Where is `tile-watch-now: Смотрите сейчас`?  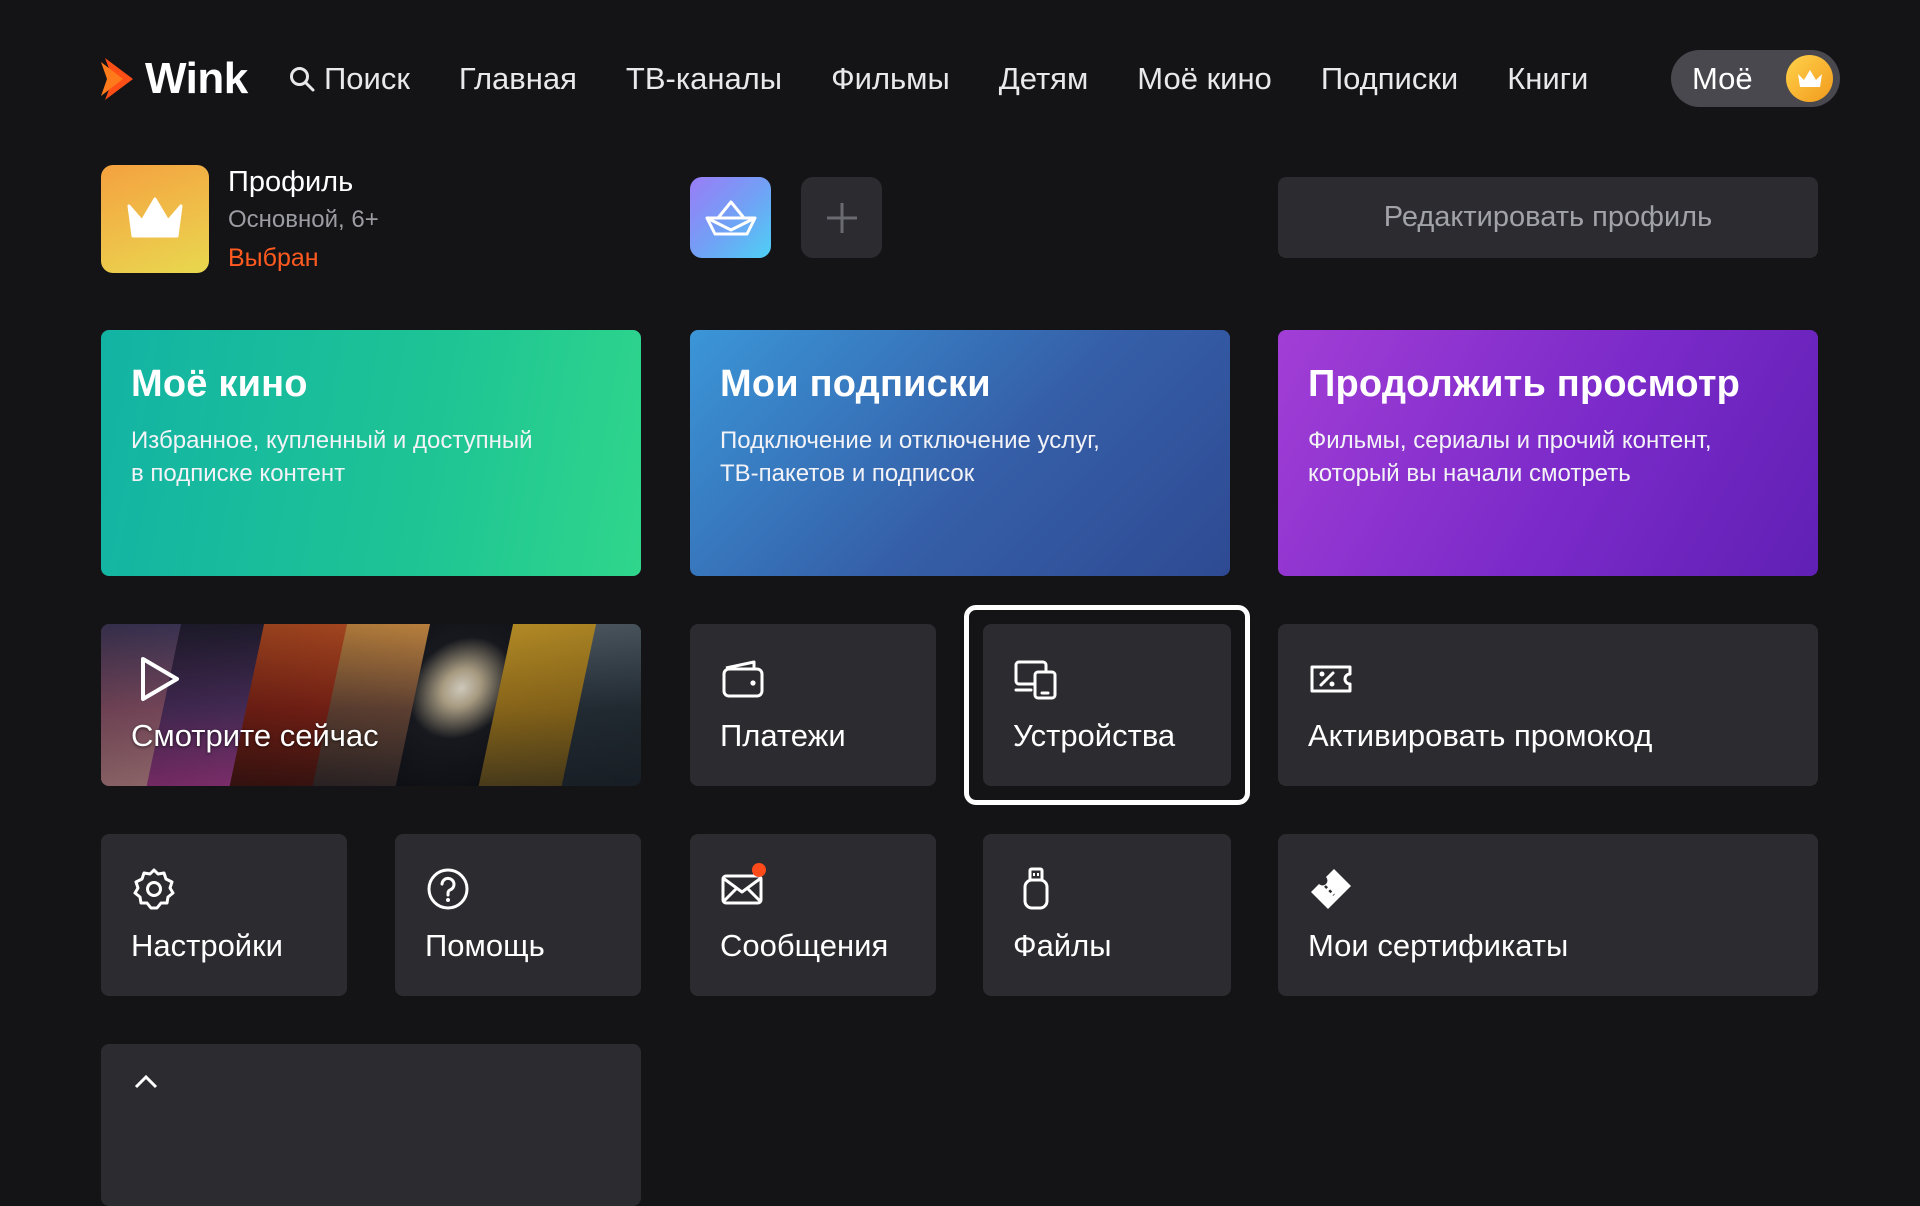
tile-watch-now: Смотрите сейчас is located at coordinates (371, 705).